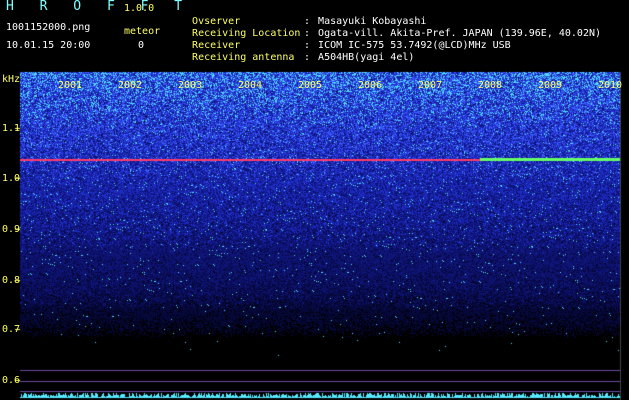  What do you see at coordinates (48, 45) in the screenshot?
I see `date-time: 10.01.15 20:00` at bounding box center [48, 45].